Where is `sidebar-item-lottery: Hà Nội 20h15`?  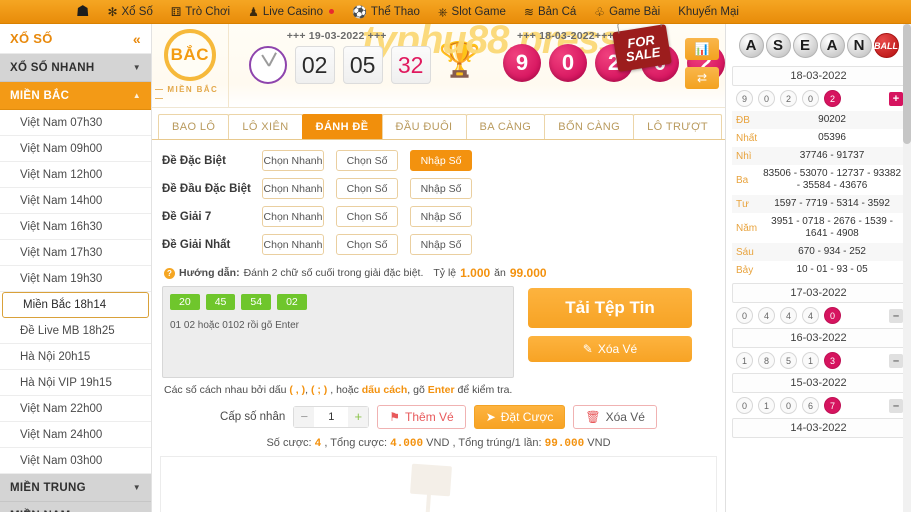
sidebar-item-lottery: Hà Nội 20h15 is located at coordinates (75, 357).